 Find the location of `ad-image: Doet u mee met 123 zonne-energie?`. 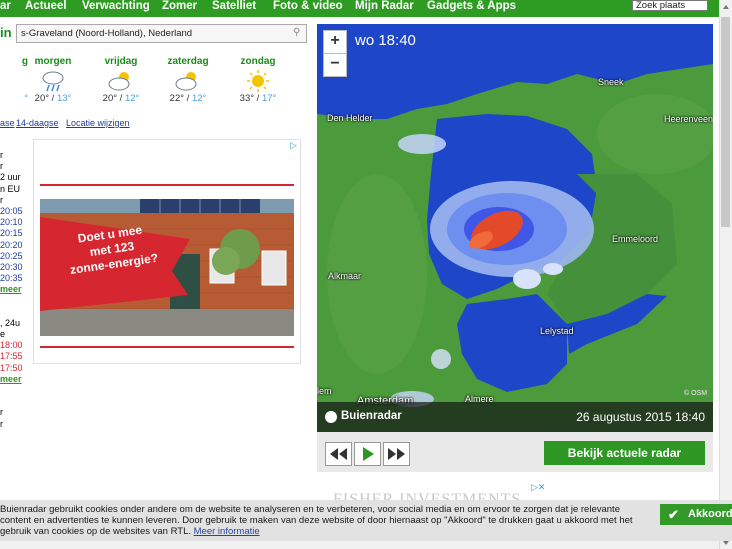

ad-image: Doet u mee met 123 zonne-energie? is located at coordinates (167, 267).